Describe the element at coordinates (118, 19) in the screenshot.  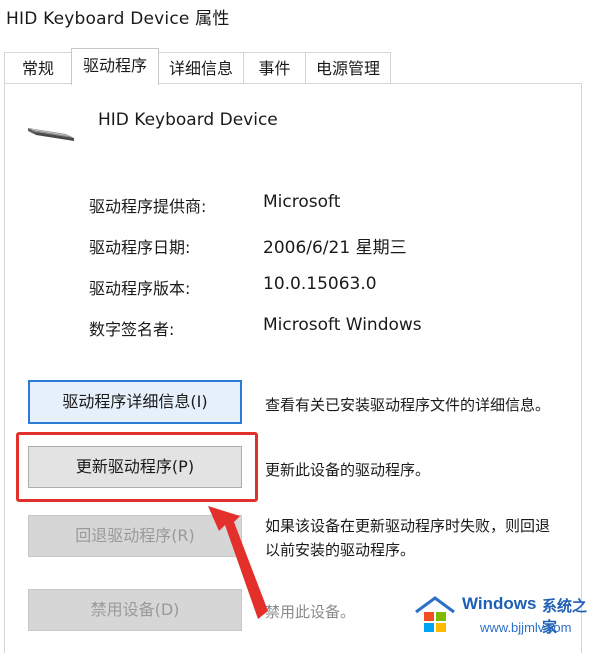
I see `window-title: HID Keyboard Device 属性` at that location.